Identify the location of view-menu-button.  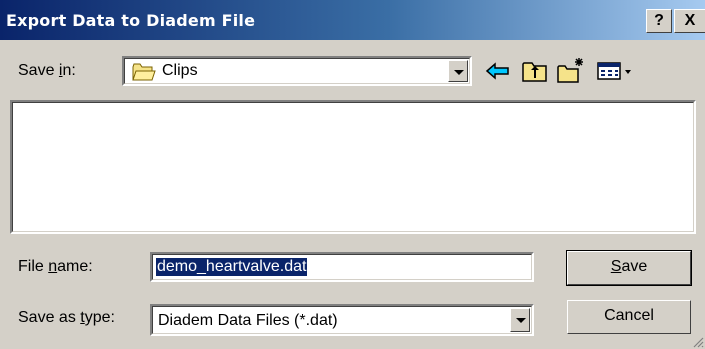
(616, 71).